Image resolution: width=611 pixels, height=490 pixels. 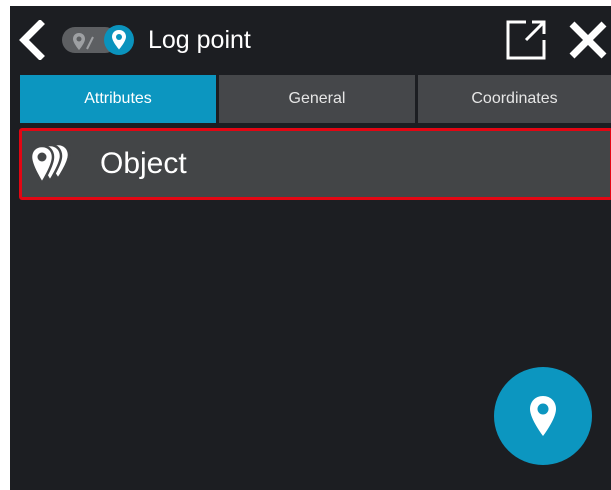 What do you see at coordinates (118, 99) in the screenshot?
I see `tab-attributes: Attributes` at bounding box center [118, 99].